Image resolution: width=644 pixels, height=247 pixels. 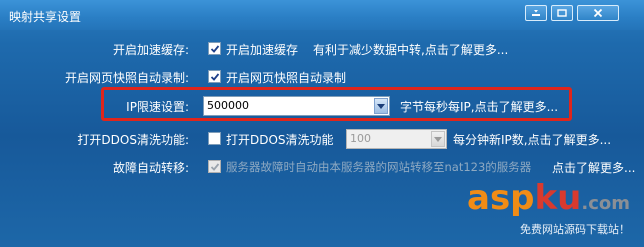 I want to click on ddos-cleaning-label: 打开DDOS清洗功能:, so click(x=133, y=140).